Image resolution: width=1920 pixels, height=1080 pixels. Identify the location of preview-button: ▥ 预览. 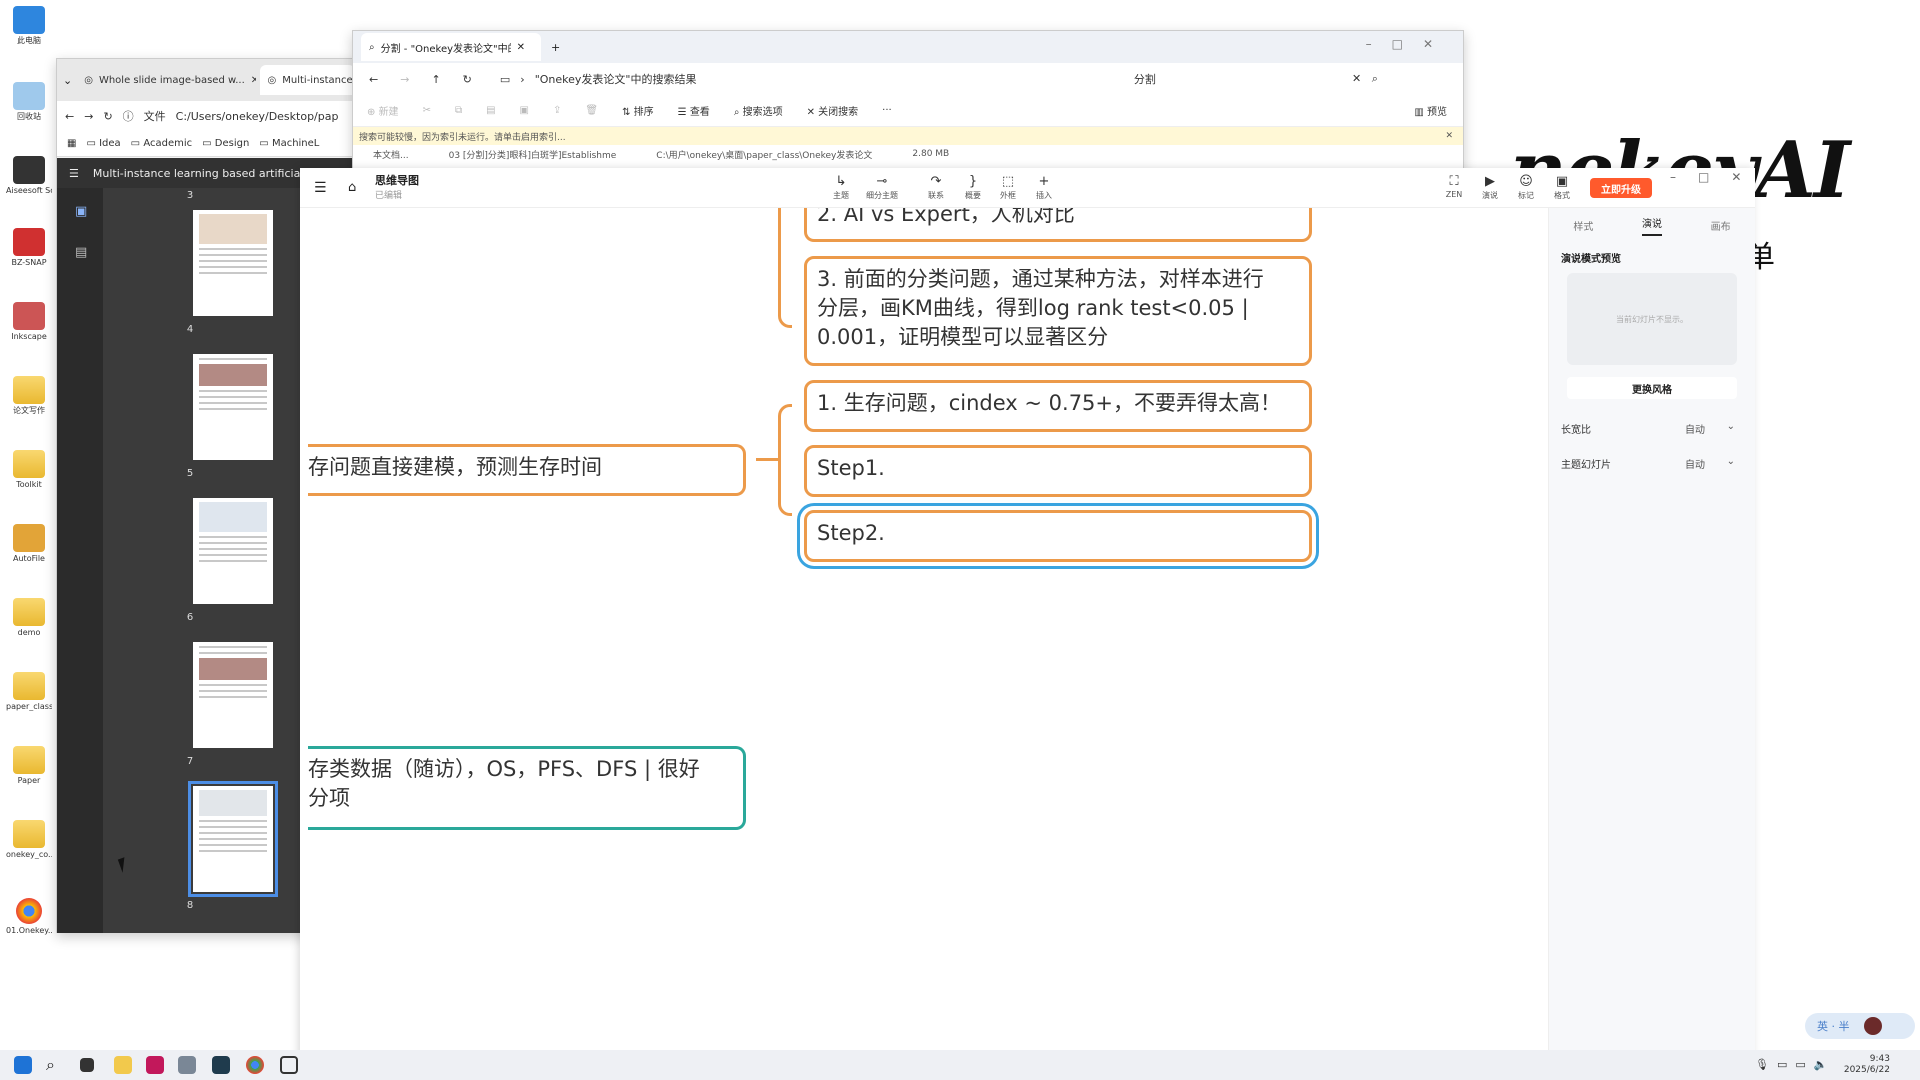
(1430, 110).